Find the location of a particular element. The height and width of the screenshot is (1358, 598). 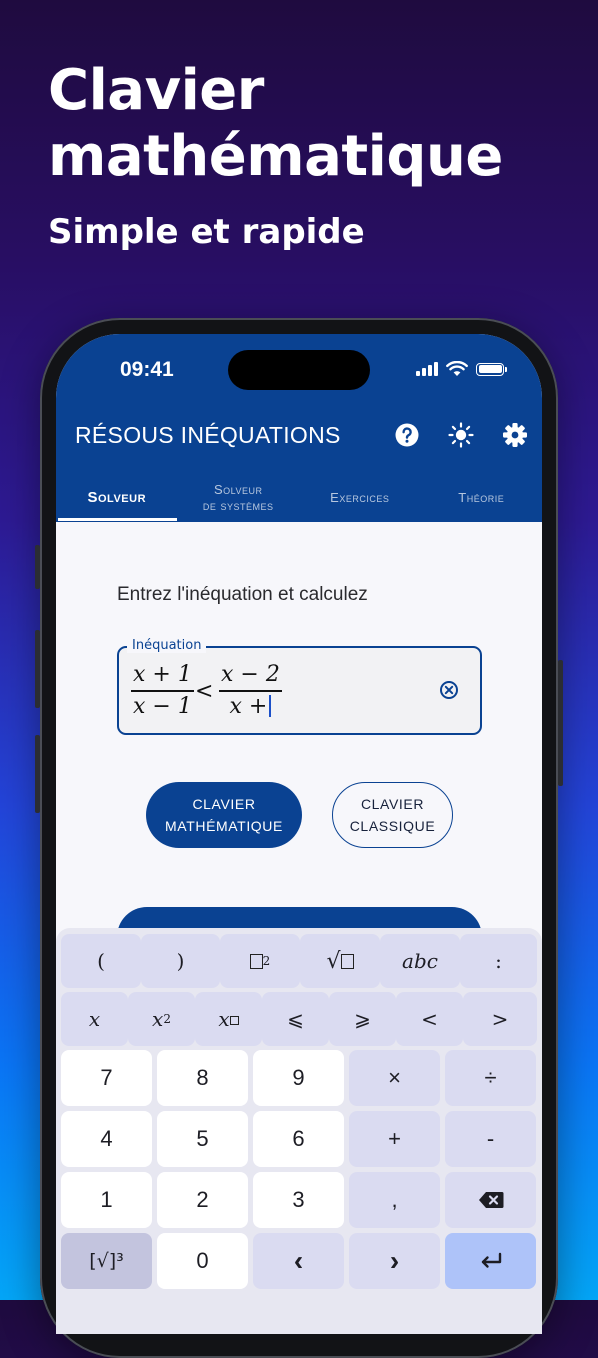

key-5: 5 is located at coordinates (202, 1139).